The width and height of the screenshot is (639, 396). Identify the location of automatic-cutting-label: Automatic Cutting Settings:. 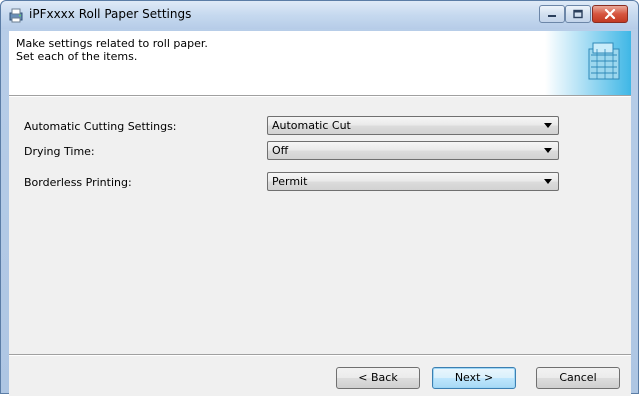
(100, 126).